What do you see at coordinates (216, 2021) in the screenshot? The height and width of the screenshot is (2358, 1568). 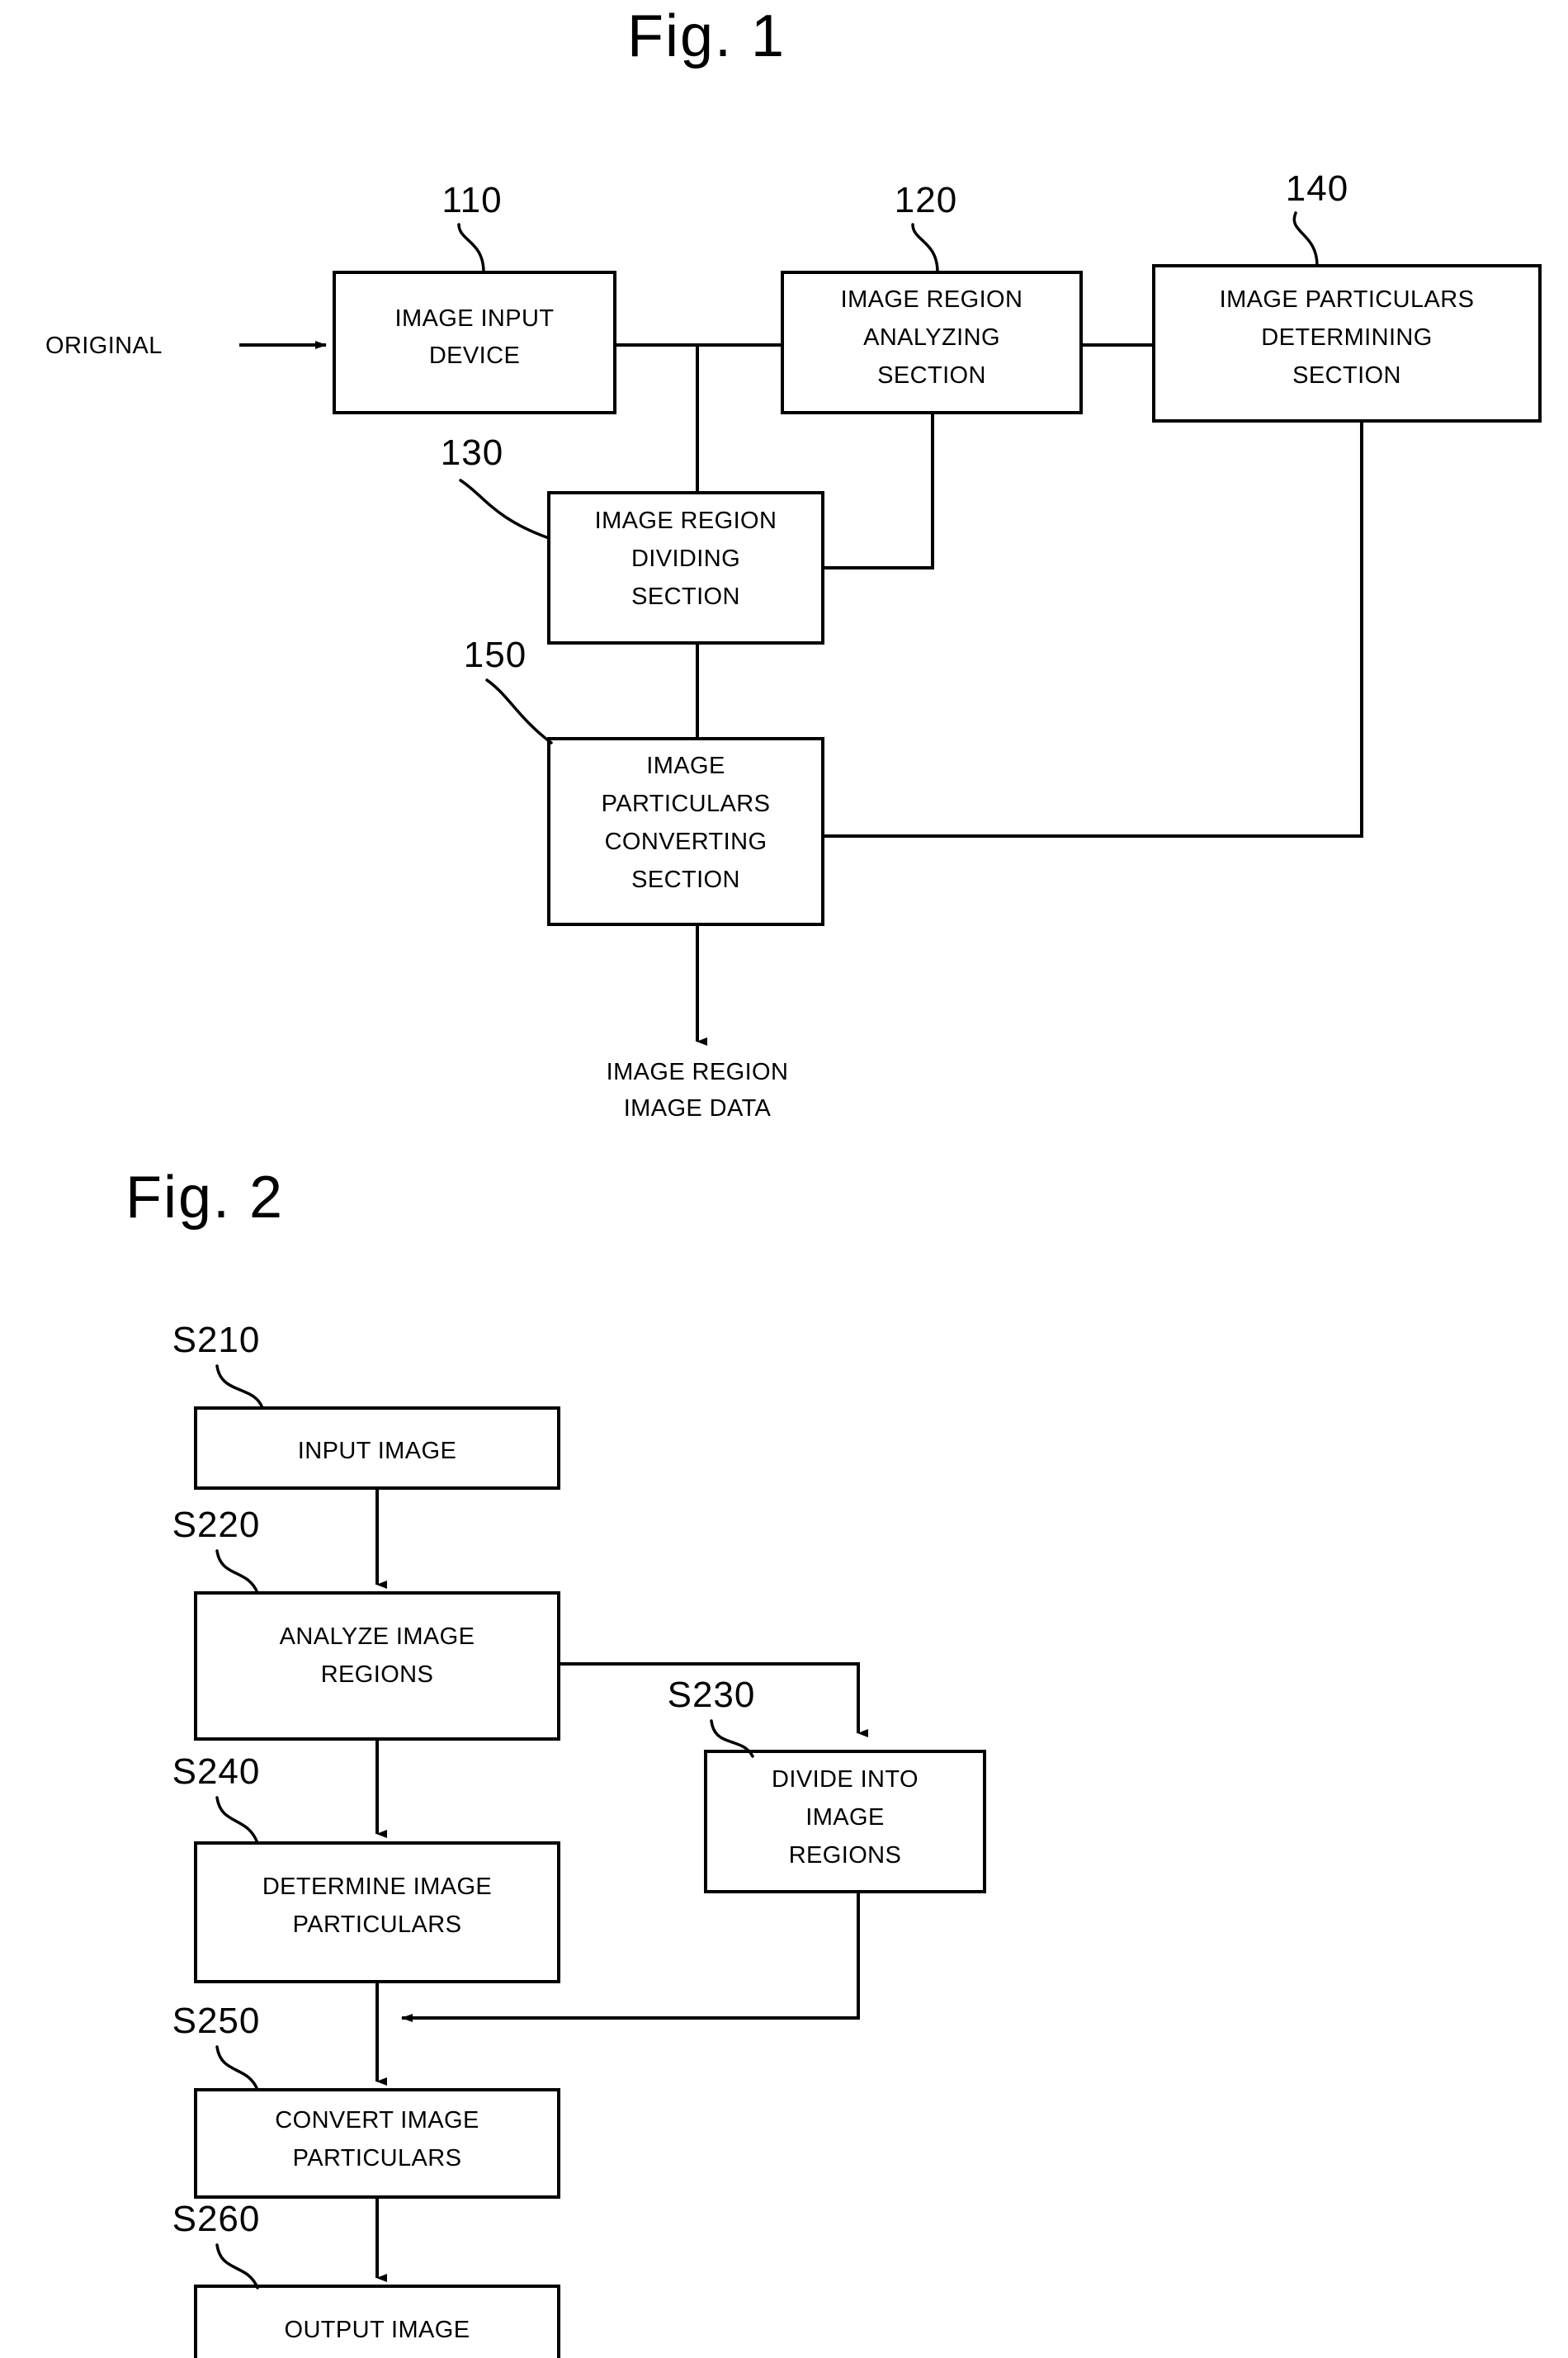 I see `ref-number-s250: S250` at bounding box center [216, 2021].